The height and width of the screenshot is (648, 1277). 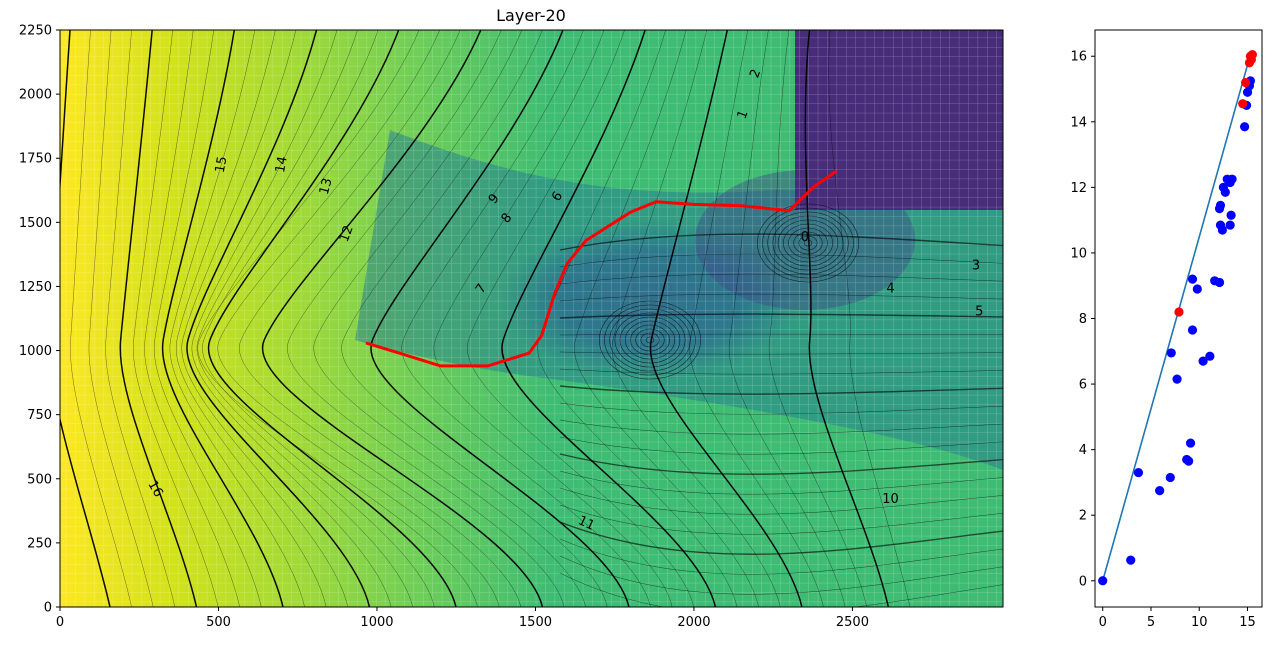 What do you see at coordinates (1078, 253) in the screenshot?
I see `y-tick-label: 10` at bounding box center [1078, 253].